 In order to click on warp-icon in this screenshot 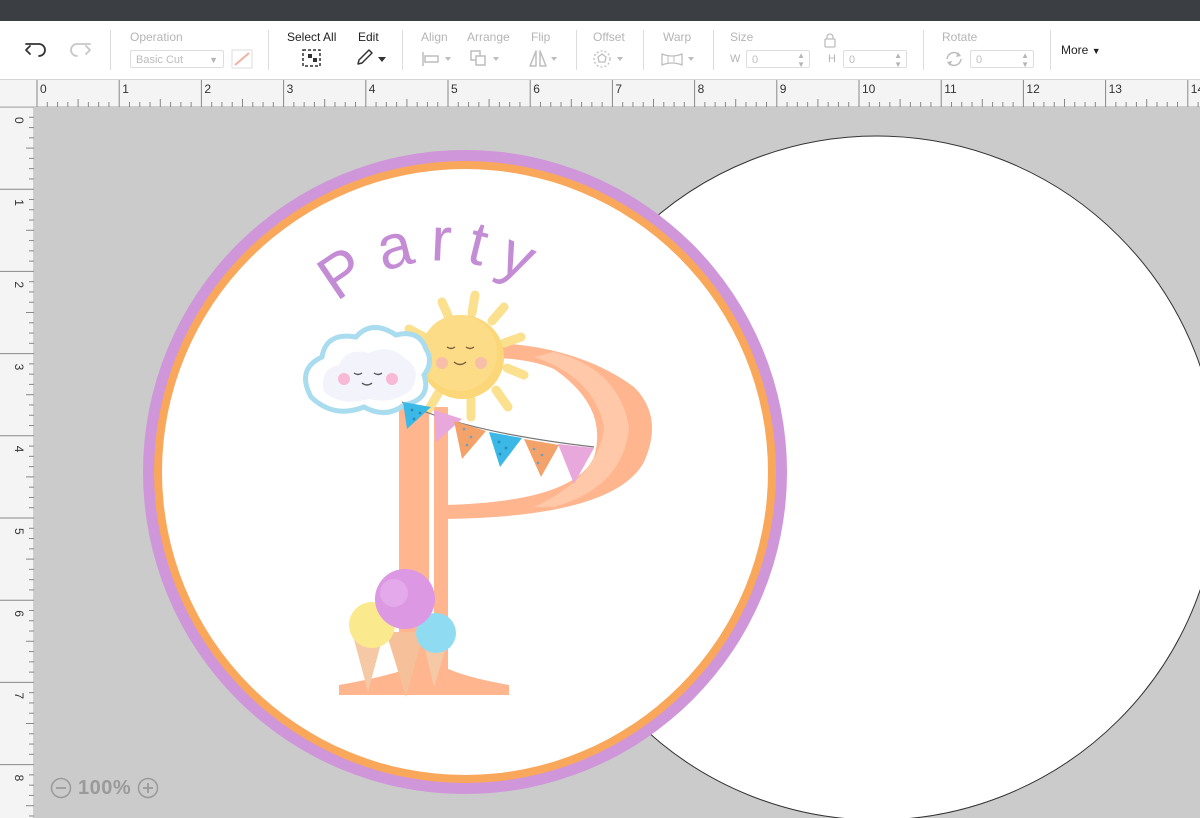, I will do `click(679, 59)`.